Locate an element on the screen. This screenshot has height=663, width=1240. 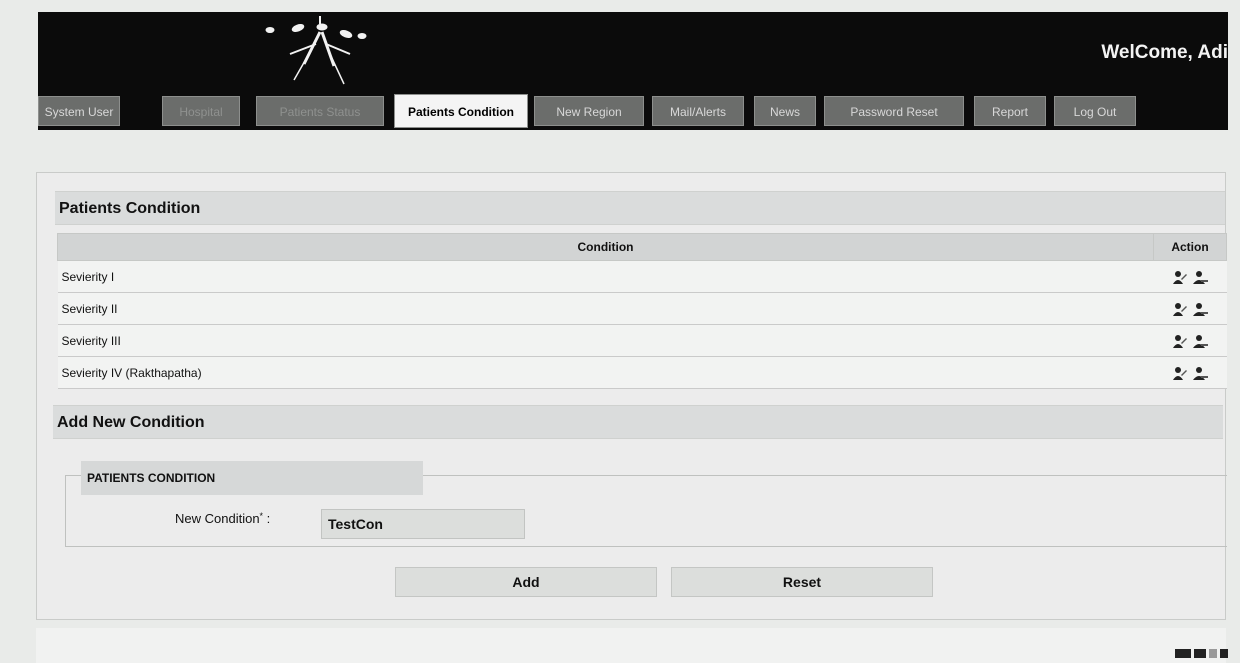
tab-new-region: New Region is located at coordinates (589, 111).